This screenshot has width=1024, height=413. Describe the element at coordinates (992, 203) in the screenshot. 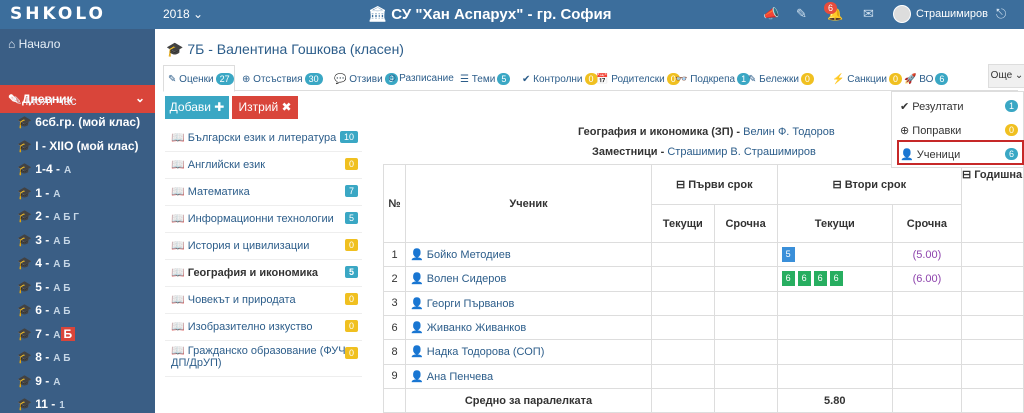

I see `col-year: ⊟ Годишна` at that location.